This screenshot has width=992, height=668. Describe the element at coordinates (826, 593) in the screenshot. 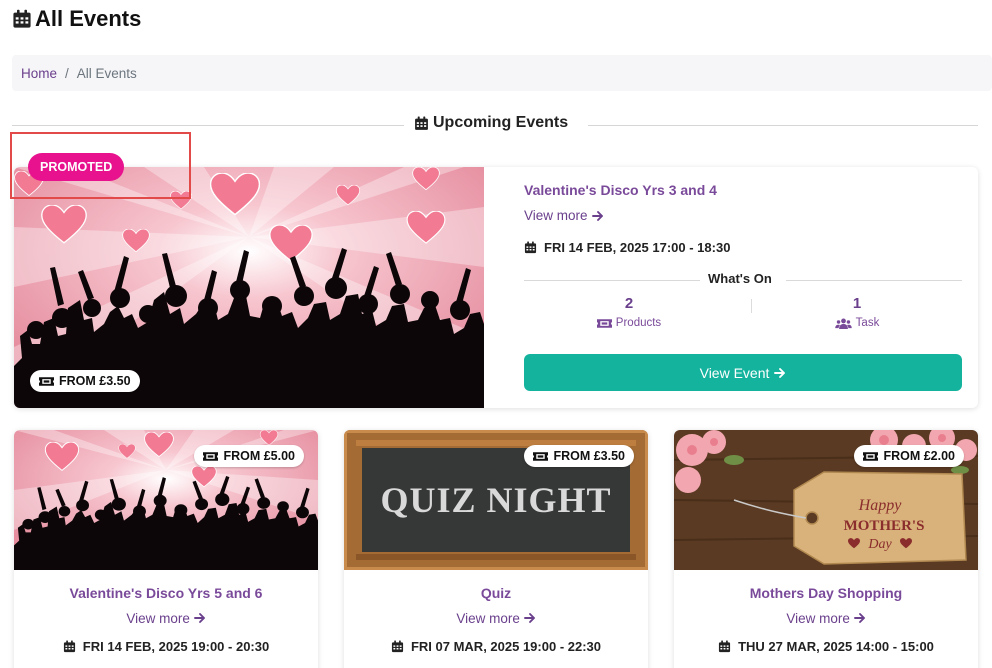

I see `event-title: Mothers Day Shopping` at that location.